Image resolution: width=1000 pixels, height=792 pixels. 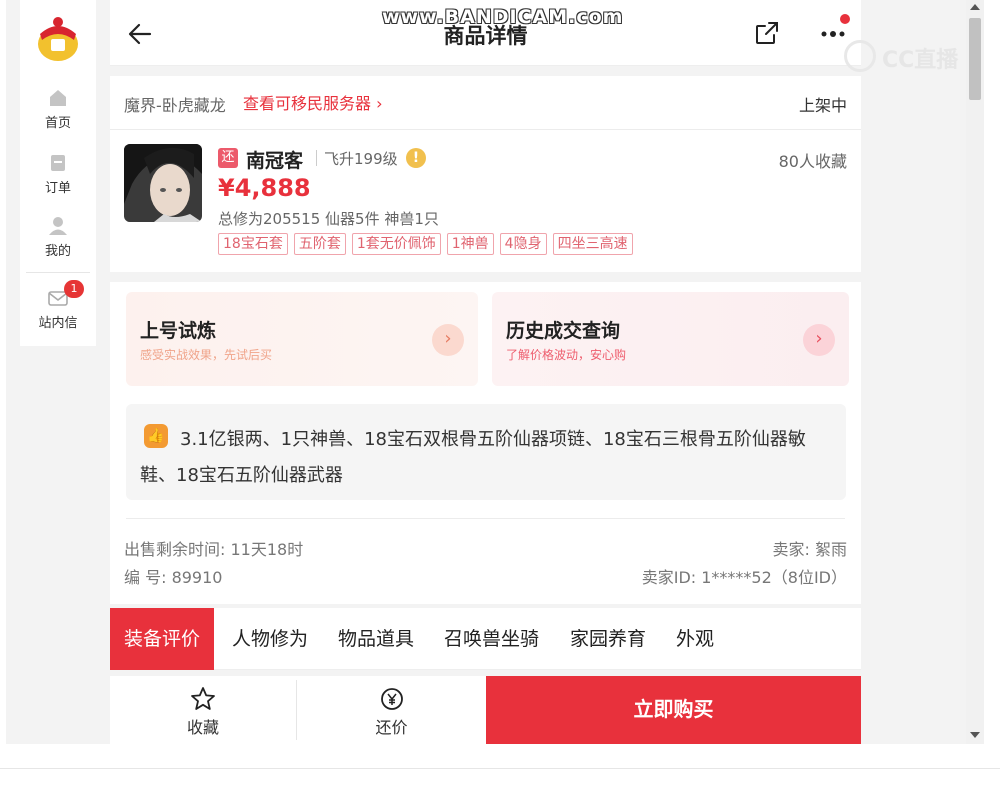 I want to click on item-tag: 4隐身, so click(x=523, y=244).